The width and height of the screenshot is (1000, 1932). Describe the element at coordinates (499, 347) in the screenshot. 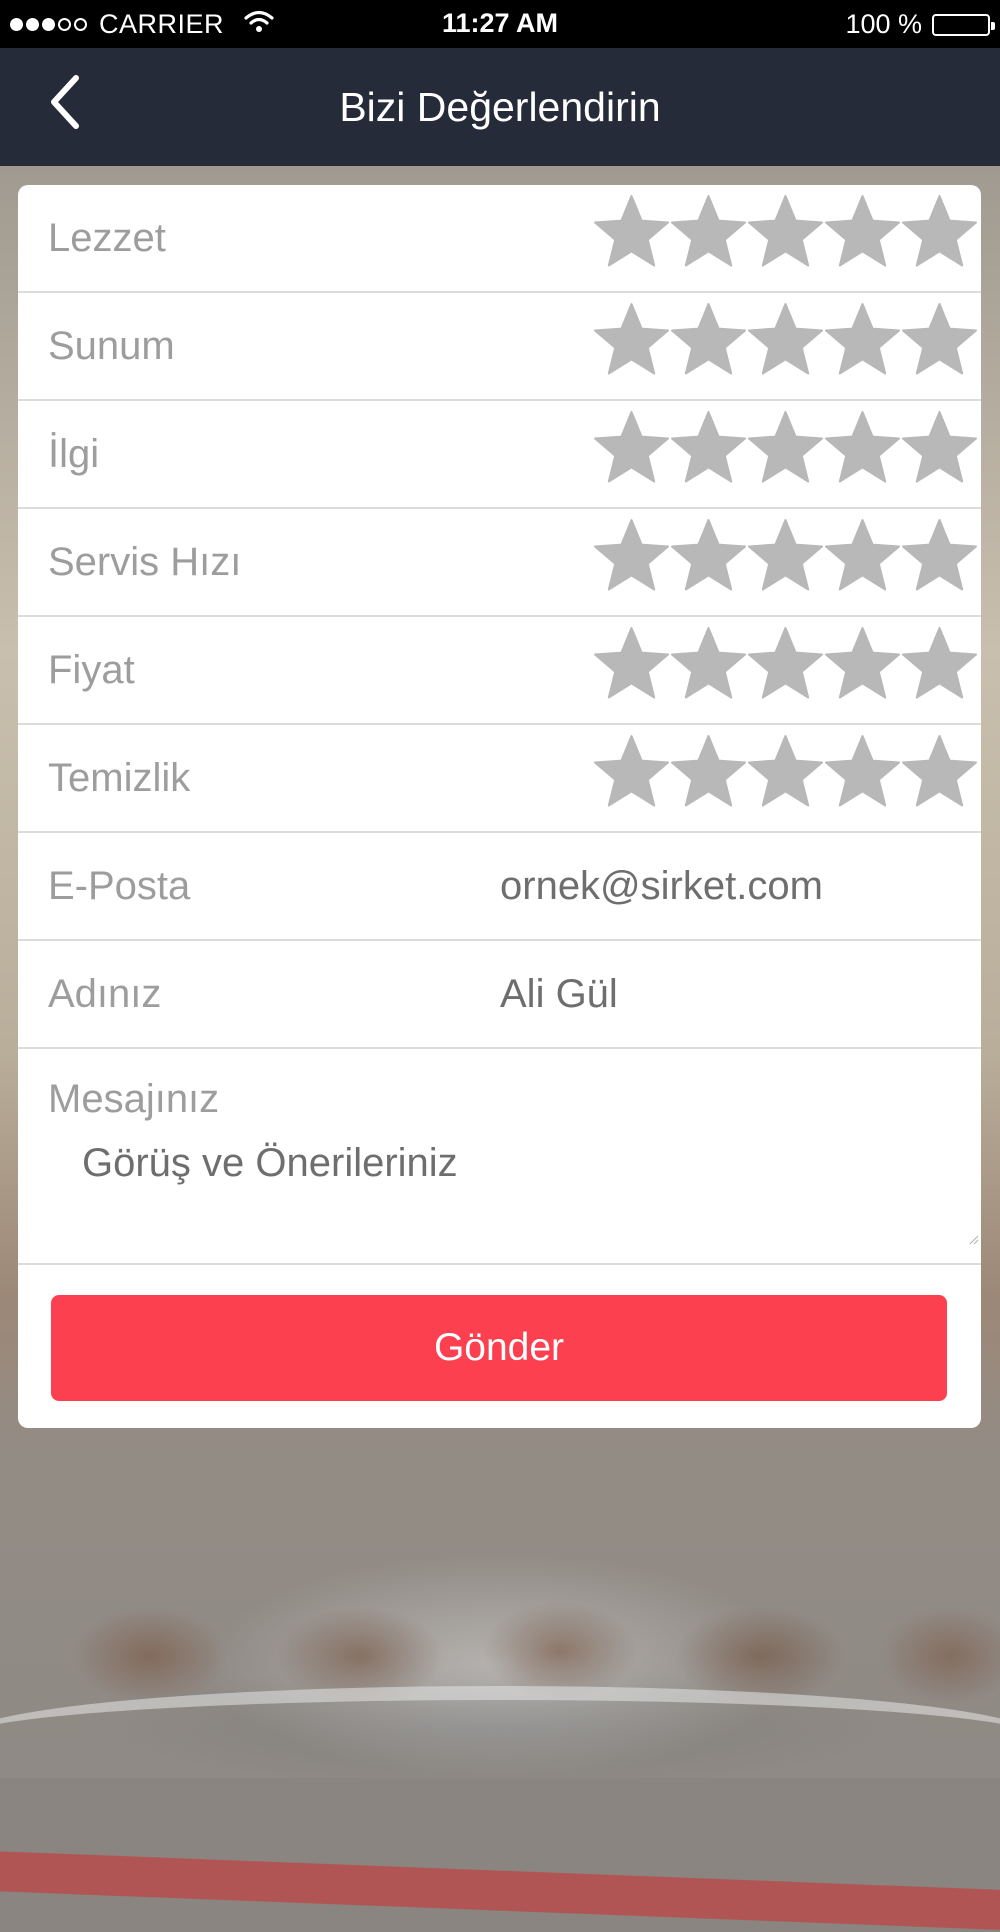

I see `rating-row-sunum: Sunum` at that location.